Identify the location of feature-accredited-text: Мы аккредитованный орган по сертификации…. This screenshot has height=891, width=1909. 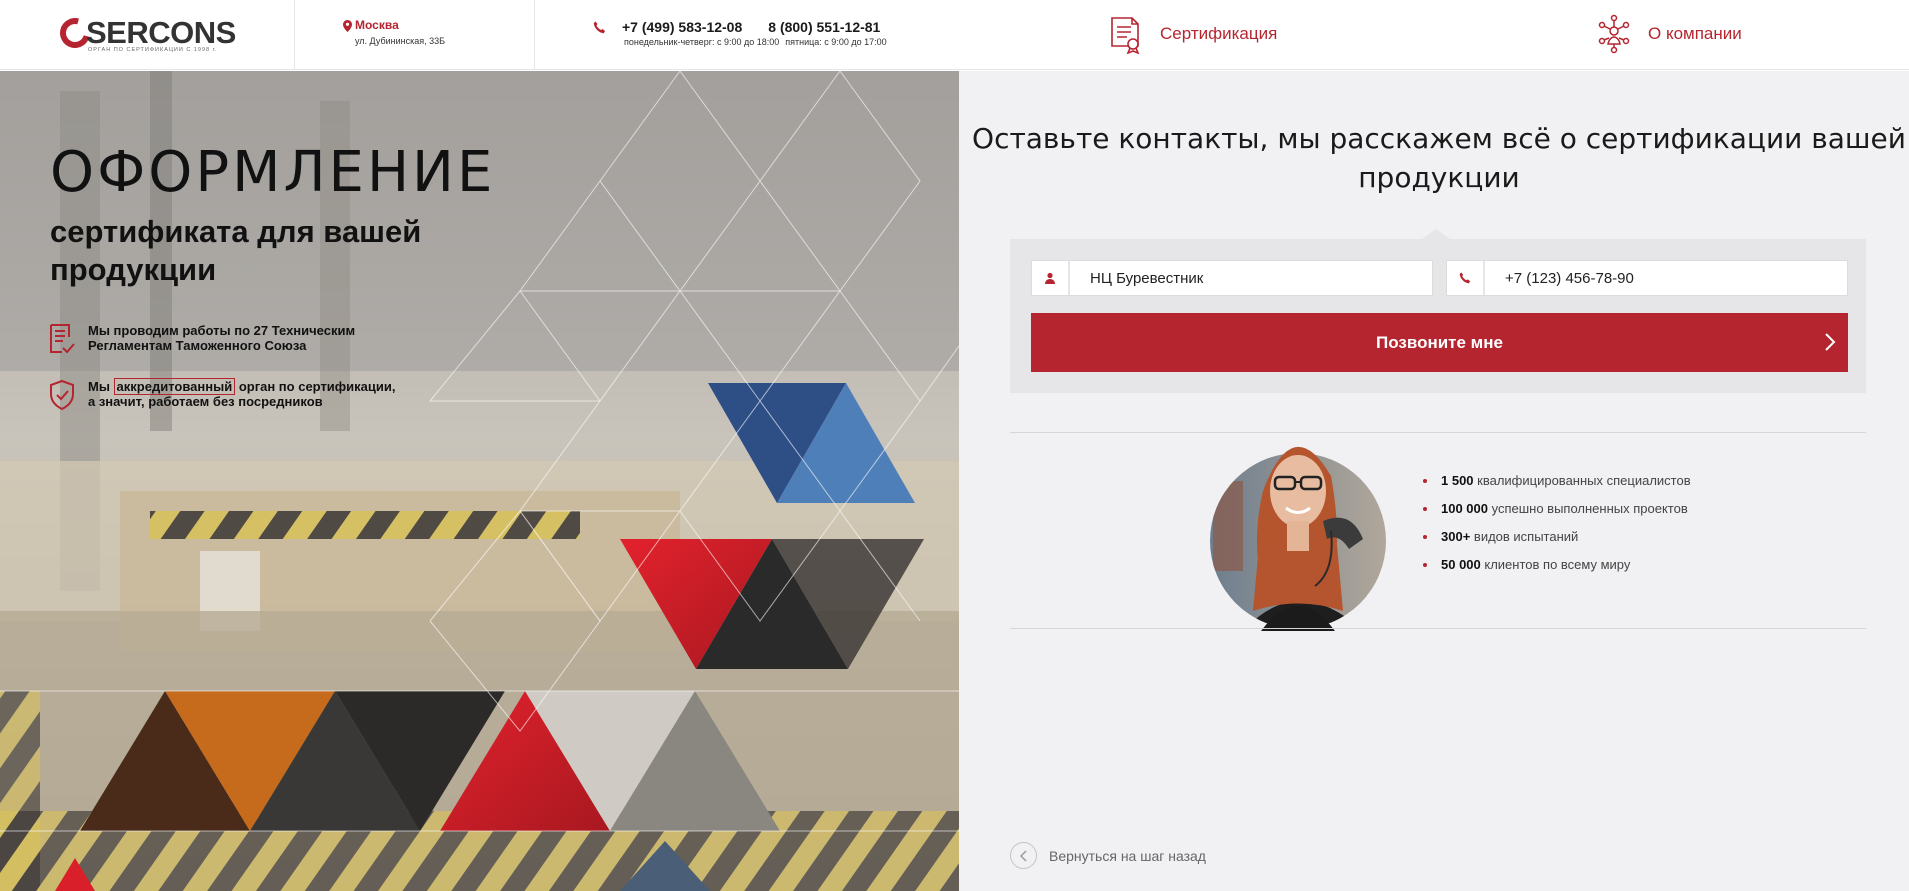
(243, 393).